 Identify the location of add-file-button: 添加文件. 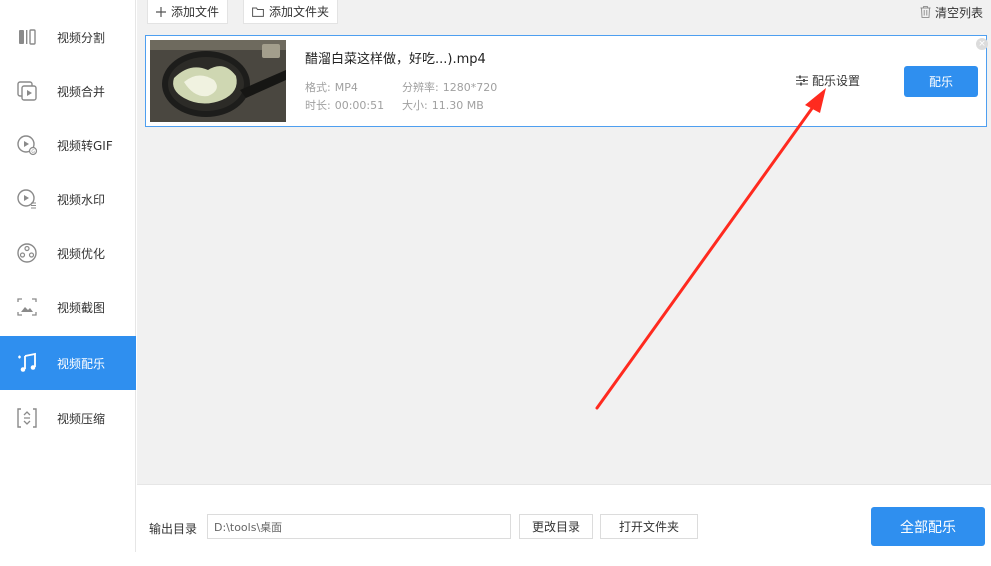
(188, 12).